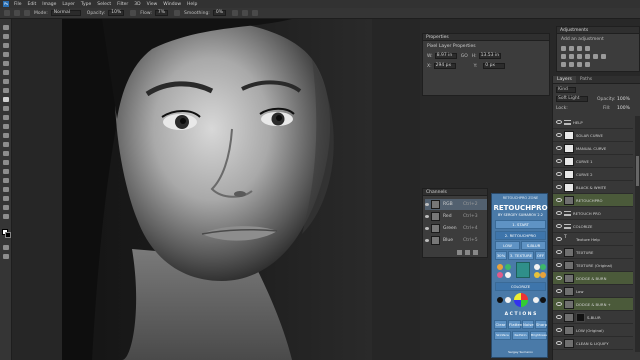 This screenshot has height=360, width=640. What do you see at coordinates (161, 13) in the screenshot?
I see `flow-field: 7%` at bounding box center [161, 13].